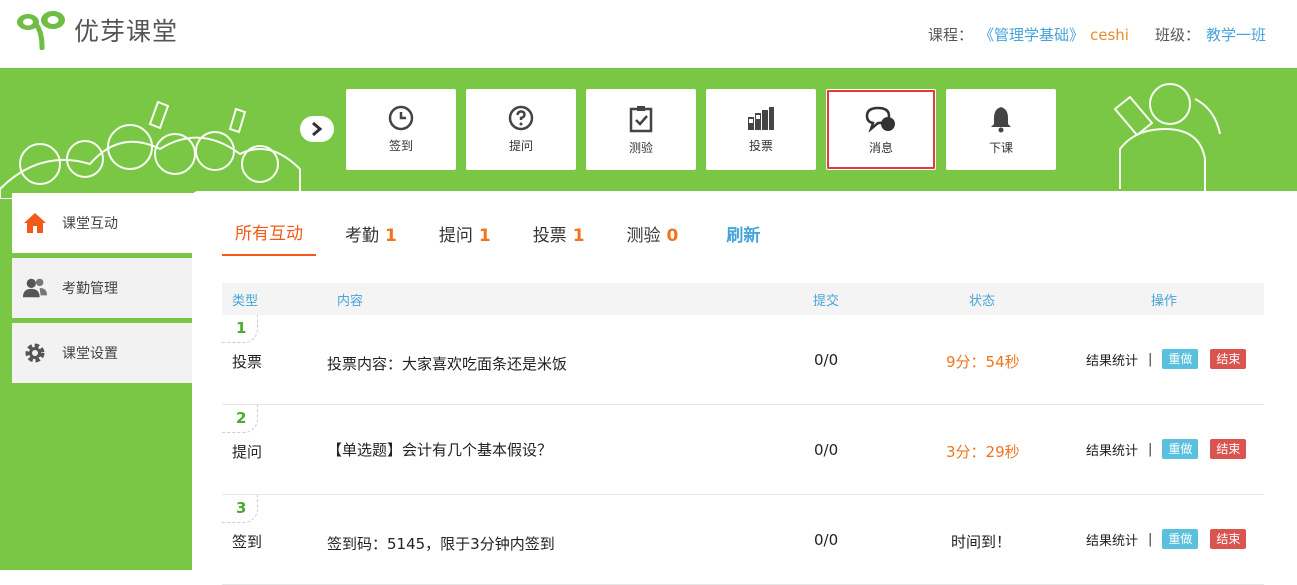 The width and height of the screenshot is (1297, 585). I want to click on tab-count: 0, so click(672, 236).